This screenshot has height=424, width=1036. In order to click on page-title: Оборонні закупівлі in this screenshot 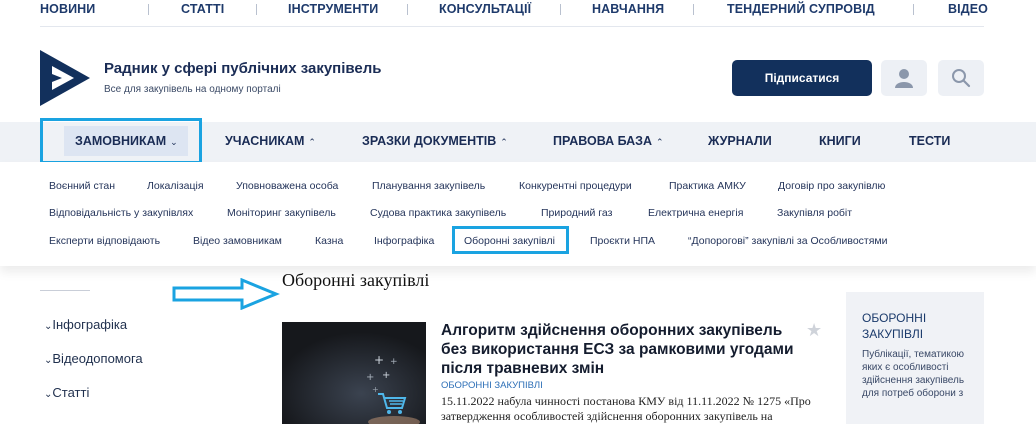, I will do `click(356, 280)`.